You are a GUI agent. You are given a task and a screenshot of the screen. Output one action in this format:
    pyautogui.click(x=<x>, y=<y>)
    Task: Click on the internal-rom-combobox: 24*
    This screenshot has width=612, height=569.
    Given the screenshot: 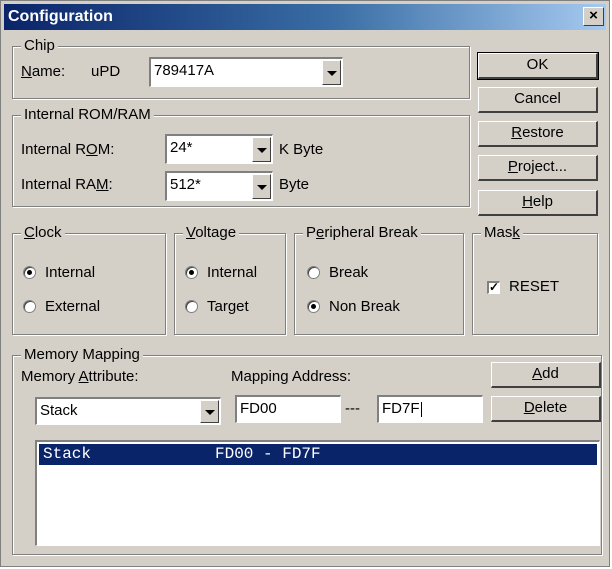 What is the action you would take?
    pyautogui.click(x=219, y=149)
    